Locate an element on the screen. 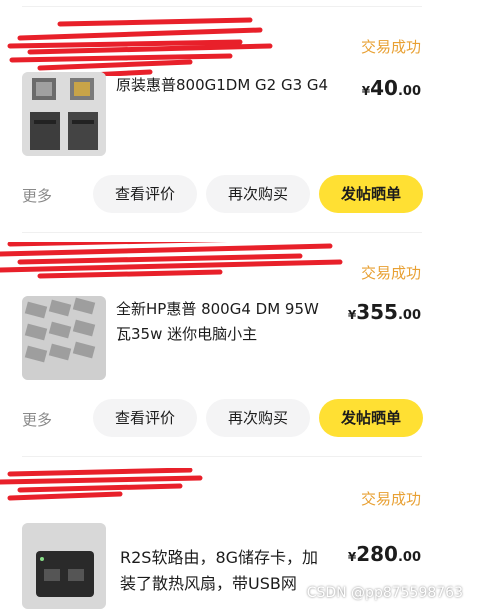 This screenshot has width=477, height=609. watermark: CSDN @pp875598763 is located at coordinates (384, 593).